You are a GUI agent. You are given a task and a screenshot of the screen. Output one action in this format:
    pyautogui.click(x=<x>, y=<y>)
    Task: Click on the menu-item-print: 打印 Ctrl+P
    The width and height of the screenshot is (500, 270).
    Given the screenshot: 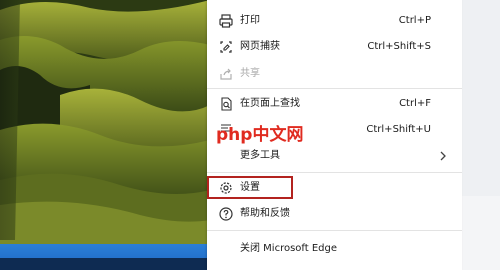 What is the action you would take?
    pyautogui.click(x=334, y=21)
    